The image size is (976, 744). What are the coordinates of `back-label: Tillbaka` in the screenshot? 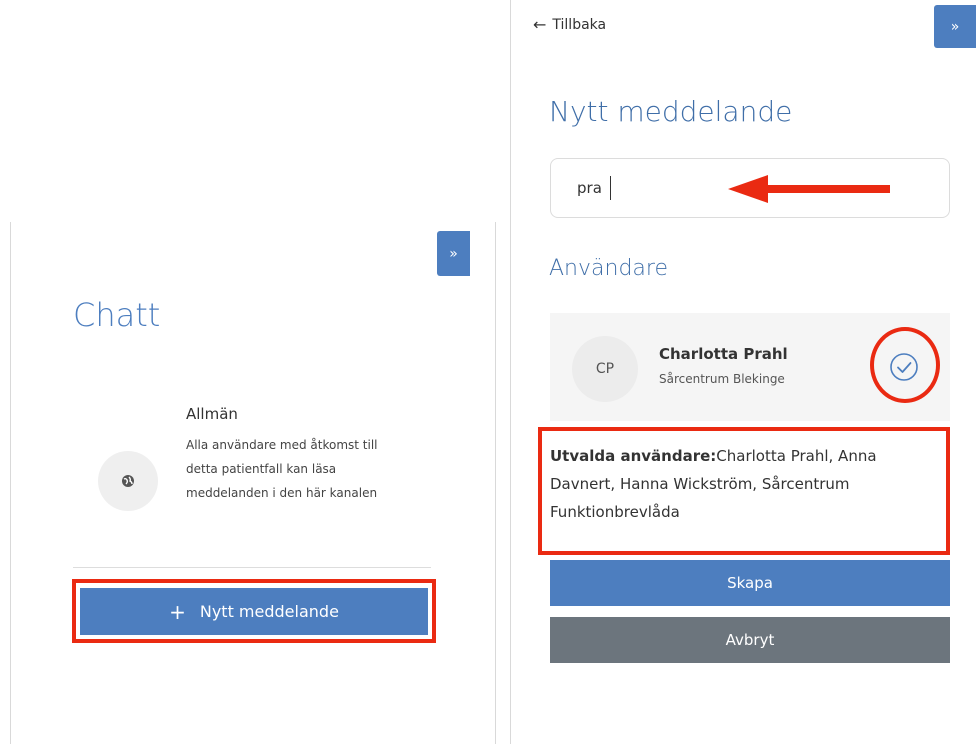 It's located at (579, 24).